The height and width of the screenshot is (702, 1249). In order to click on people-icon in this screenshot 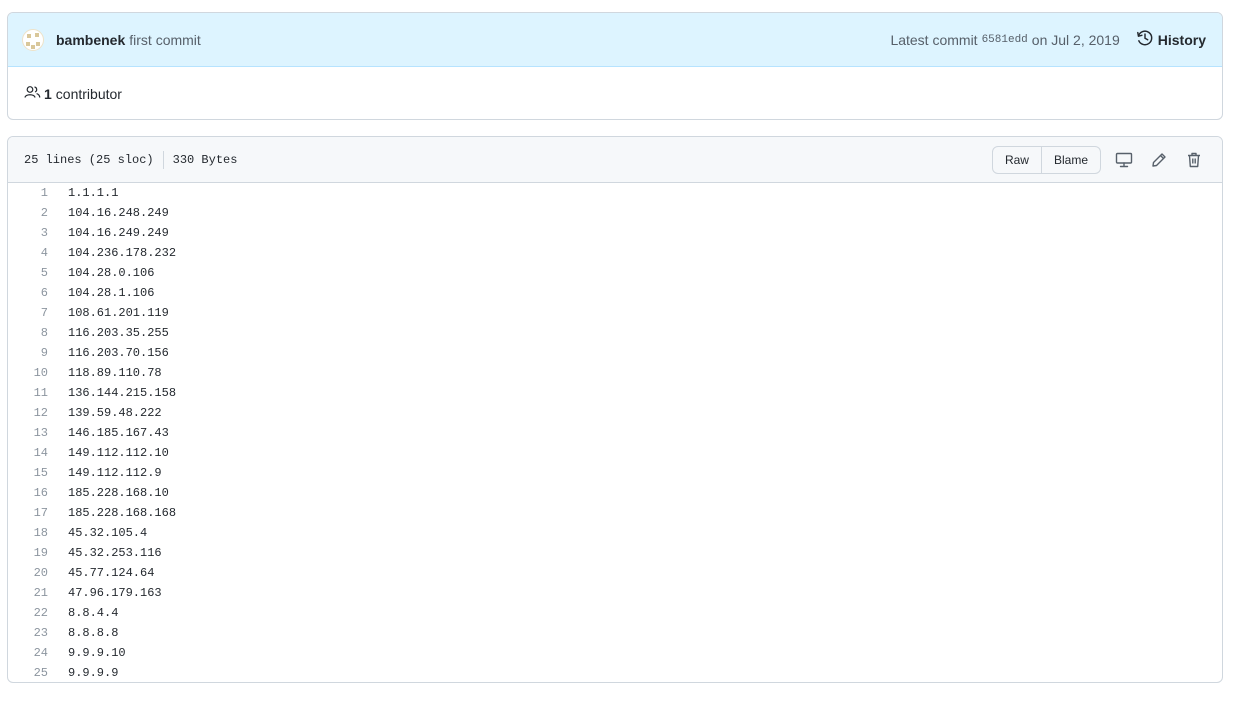, I will do `click(34, 93)`.